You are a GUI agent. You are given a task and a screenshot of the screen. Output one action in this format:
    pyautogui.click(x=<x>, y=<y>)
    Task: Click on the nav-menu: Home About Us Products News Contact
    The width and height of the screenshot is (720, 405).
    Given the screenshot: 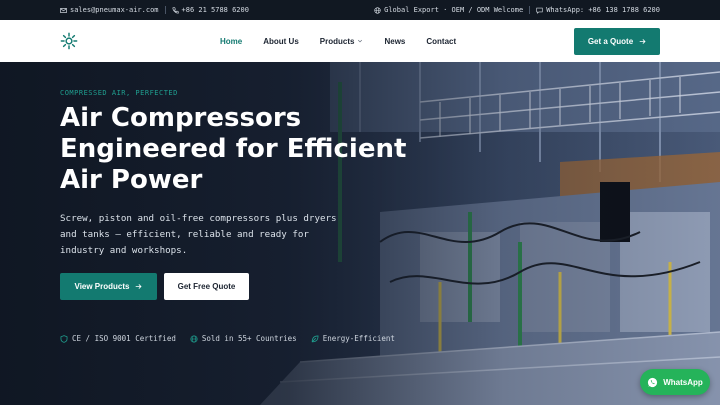 What is the action you would take?
    pyautogui.click(x=348, y=41)
    